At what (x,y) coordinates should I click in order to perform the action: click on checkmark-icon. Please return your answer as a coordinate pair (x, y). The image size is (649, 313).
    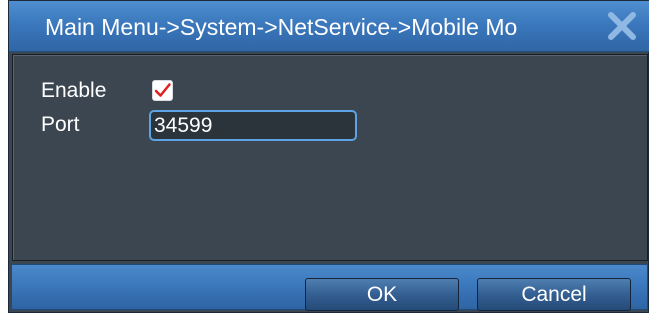
    Looking at the image, I should click on (162, 90).